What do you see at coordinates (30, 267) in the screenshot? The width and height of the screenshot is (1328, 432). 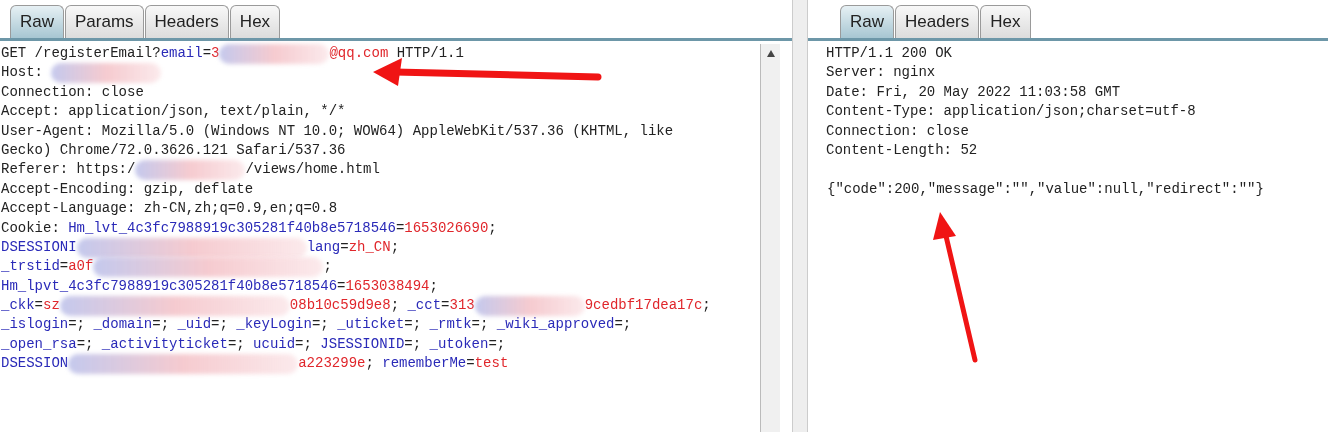 I see `cookie-name: _trstid` at bounding box center [30, 267].